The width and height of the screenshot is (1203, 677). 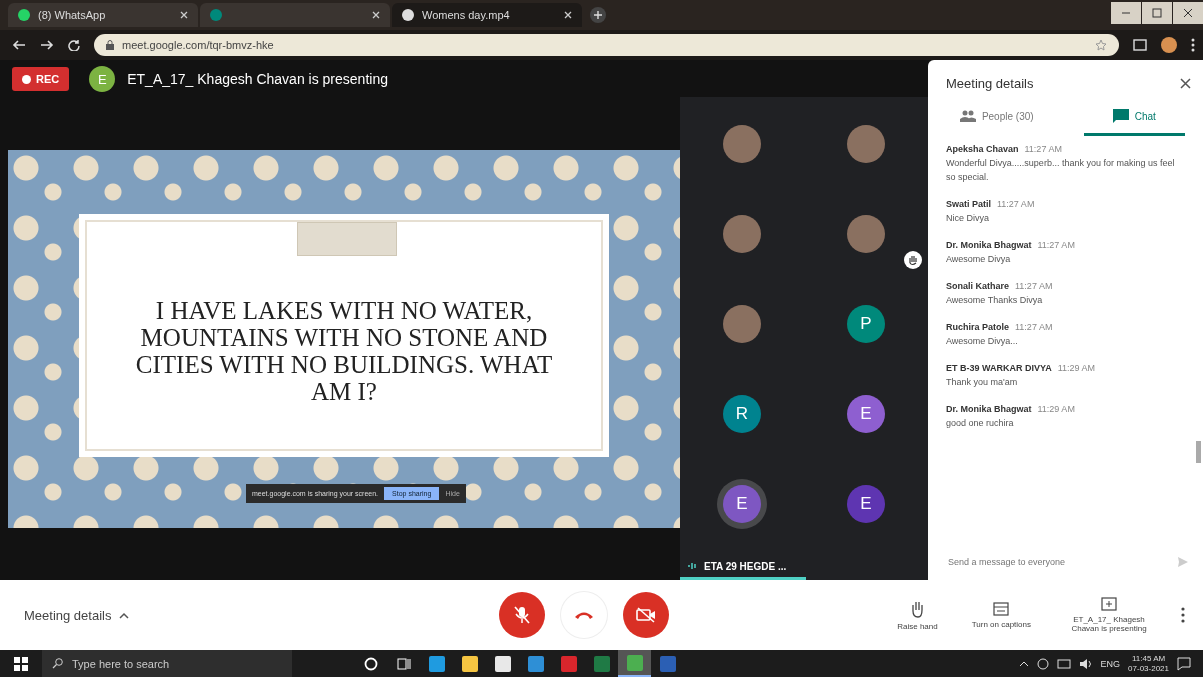 What do you see at coordinates (978, 286) in the screenshot?
I see `message-sender: Sonali Kathare` at bounding box center [978, 286].